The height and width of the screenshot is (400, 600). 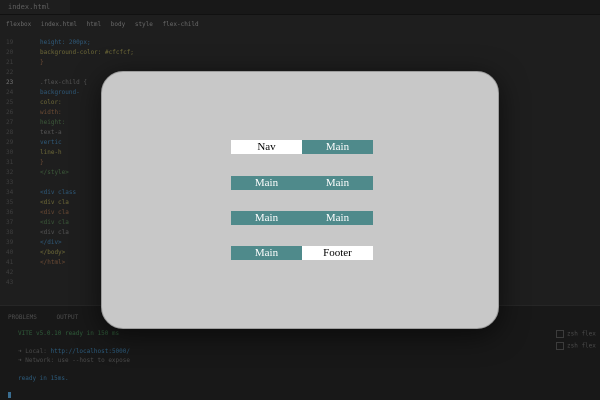 I want to click on editor-tab-bar: index.html, so click(x=300, y=7).